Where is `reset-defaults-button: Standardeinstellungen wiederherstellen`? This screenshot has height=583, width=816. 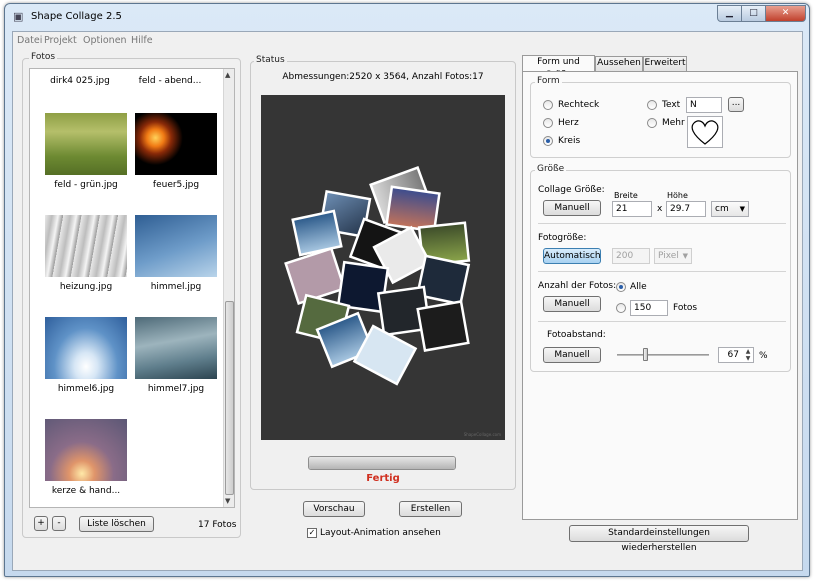
reset-defaults-button: Standardeinstellungen wiederherstellen is located at coordinates (659, 539).